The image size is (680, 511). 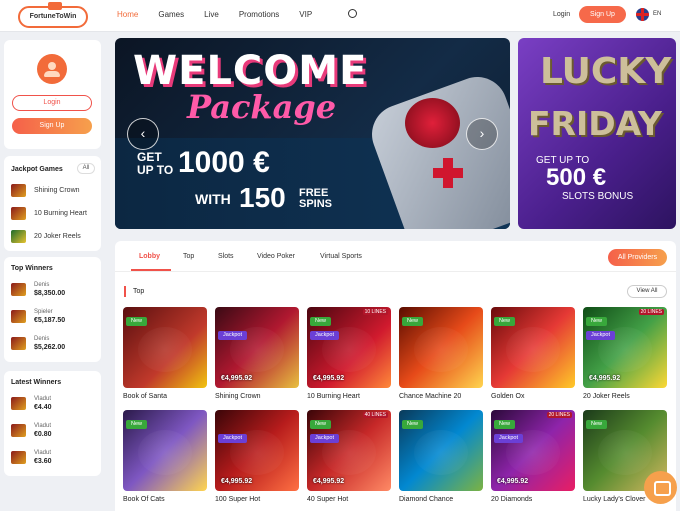 I want to click on banner-amount: 1000 €, so click(x=224, y=162).